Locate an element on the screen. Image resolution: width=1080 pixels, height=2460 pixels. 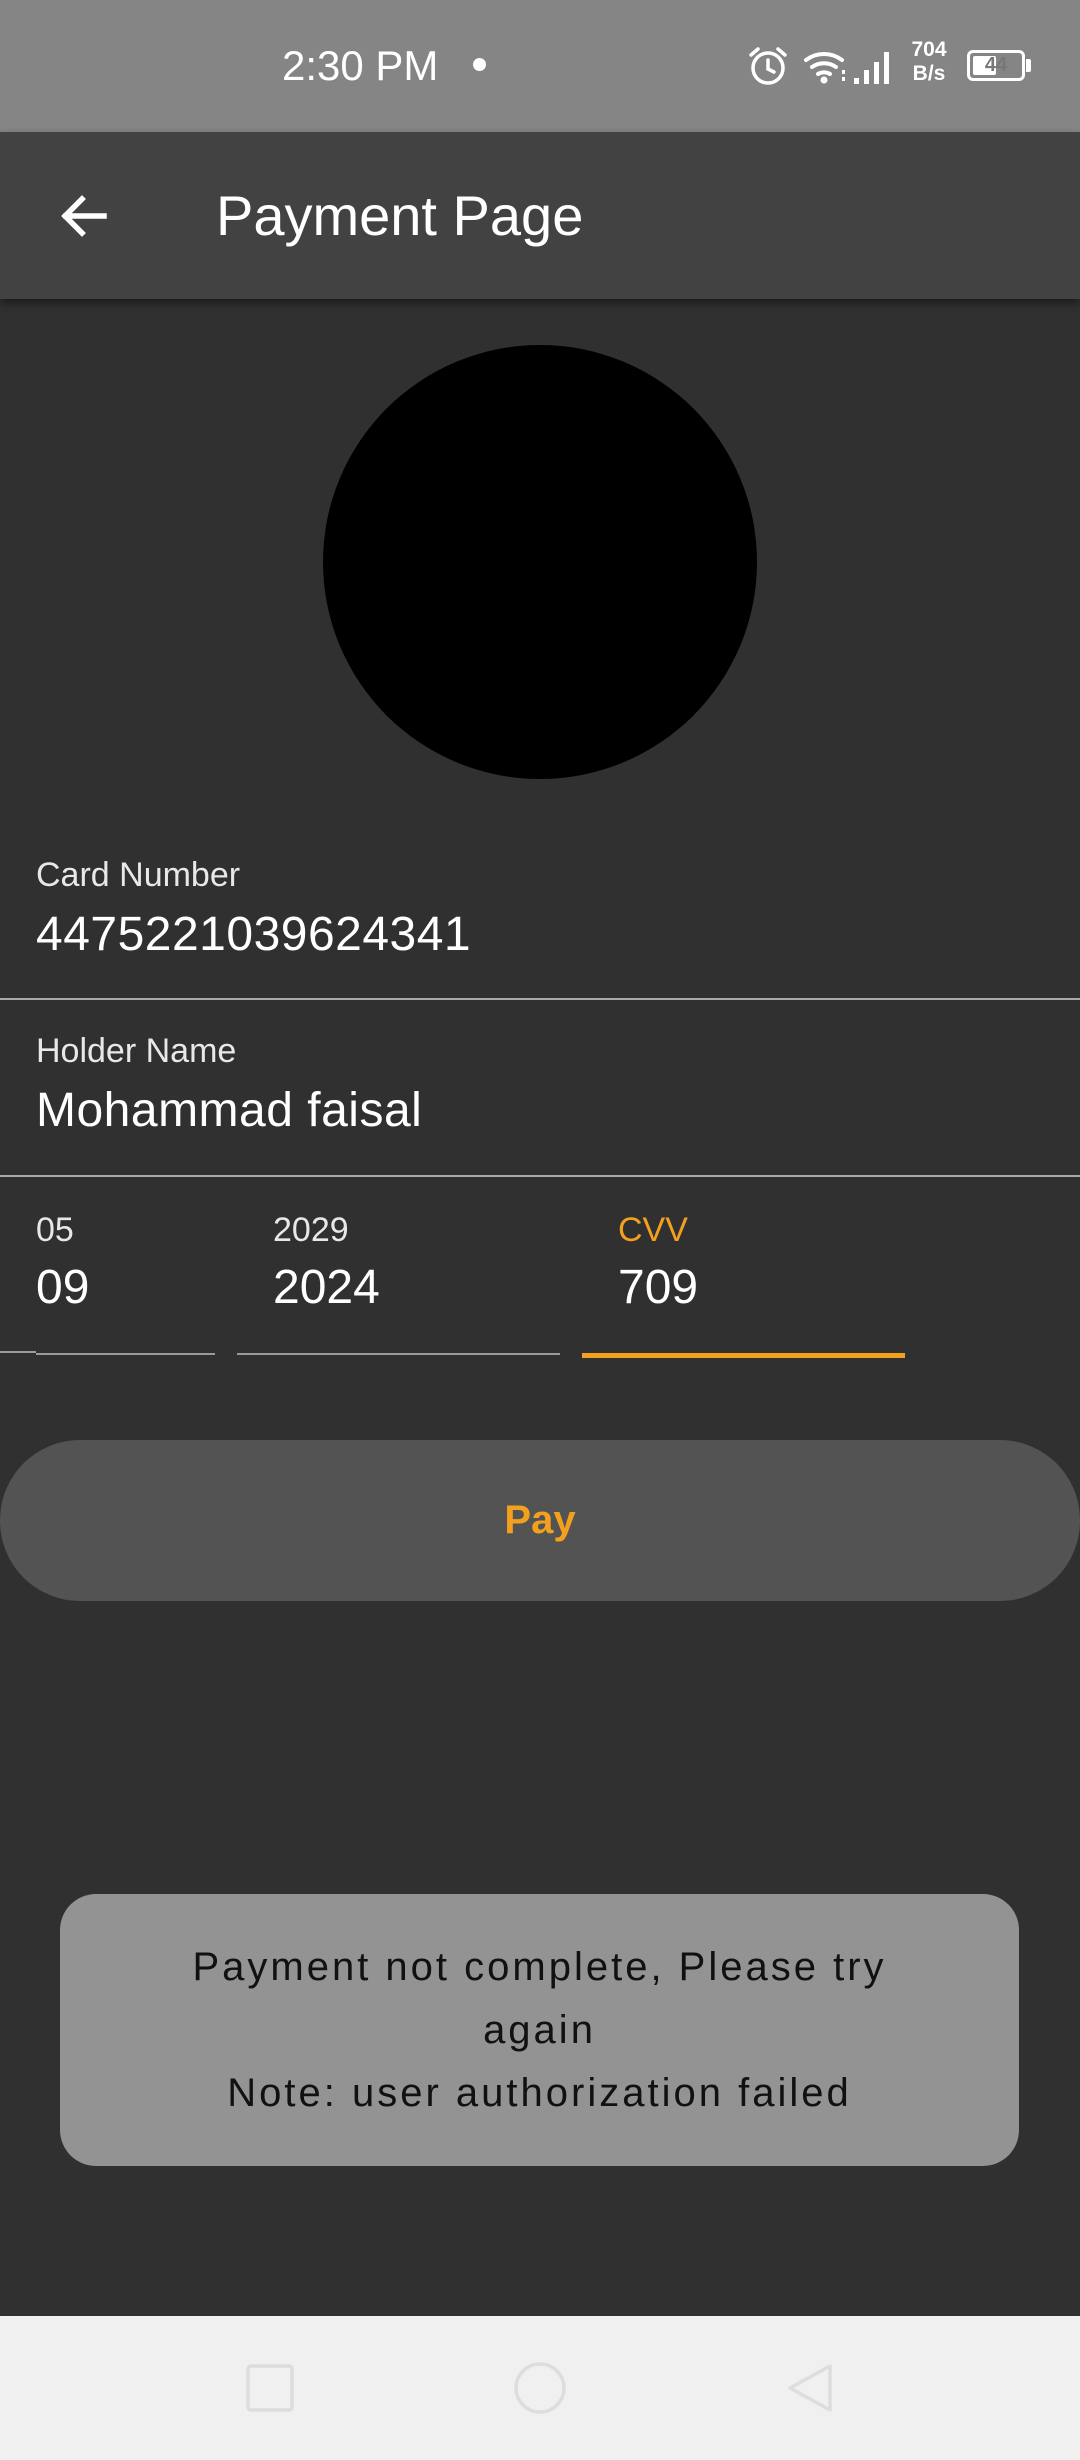
status-time: 2:30 PM is located at coordinates (360, 65).